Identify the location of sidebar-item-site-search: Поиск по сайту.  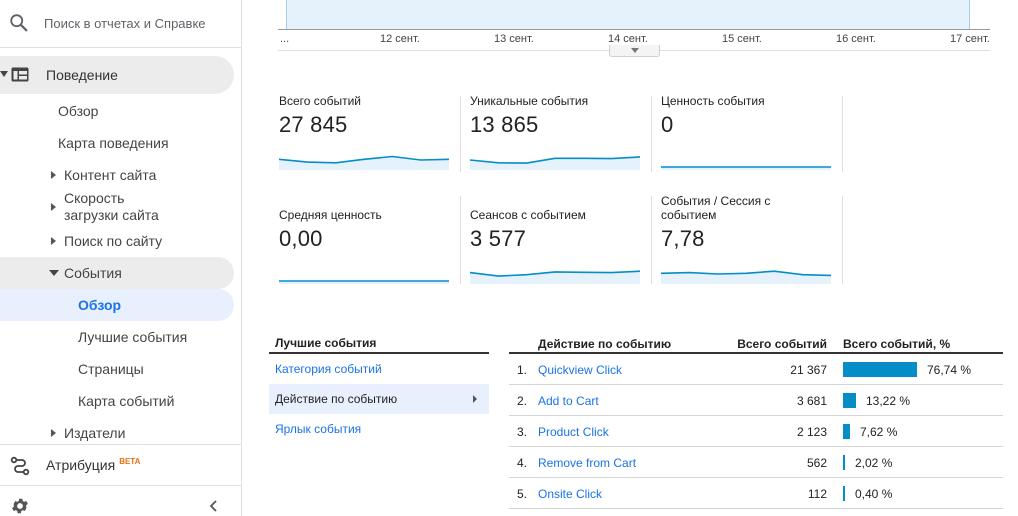
(106, 241).